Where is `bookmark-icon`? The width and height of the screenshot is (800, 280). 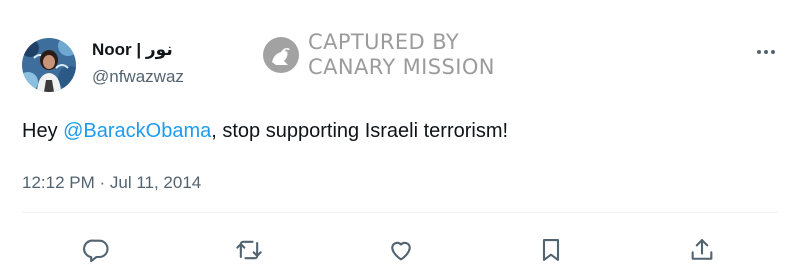
bookmark-icon is located at coordinates (551, 250).